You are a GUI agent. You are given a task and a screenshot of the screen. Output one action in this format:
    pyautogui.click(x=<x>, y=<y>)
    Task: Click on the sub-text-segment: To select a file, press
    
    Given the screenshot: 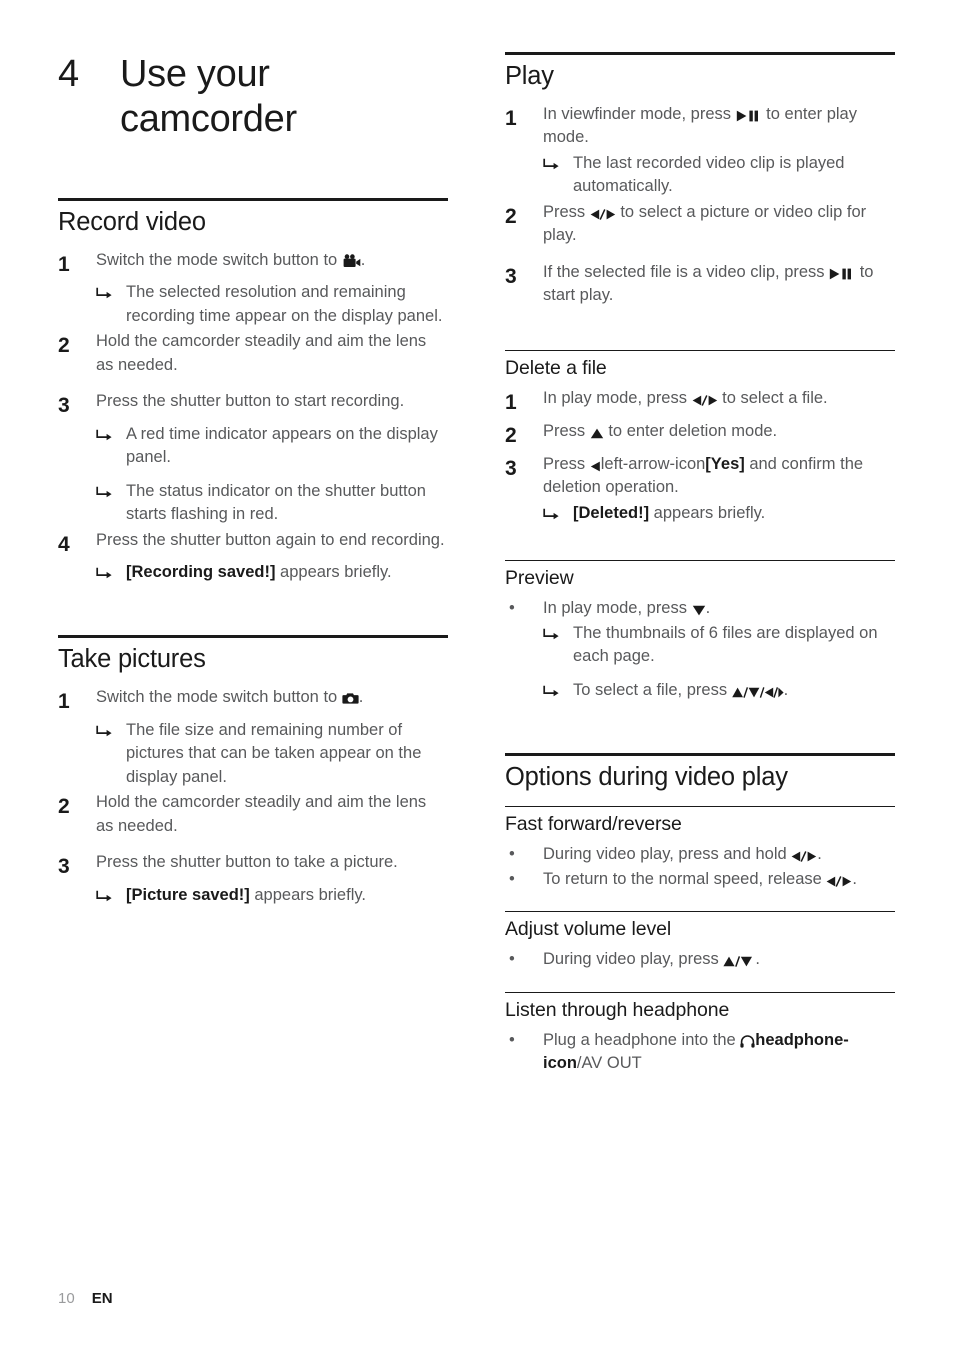 What is the action you would take?
    pyautogui.click(x=652, y=689)
    